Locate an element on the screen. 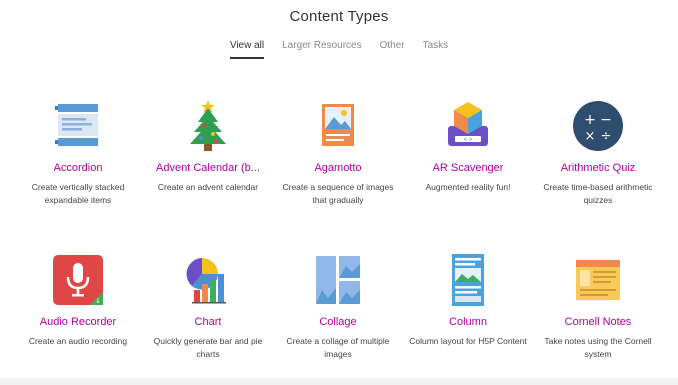 The image size is (678, 385). card-title: Agamotto is located at coordinates (337, 168).